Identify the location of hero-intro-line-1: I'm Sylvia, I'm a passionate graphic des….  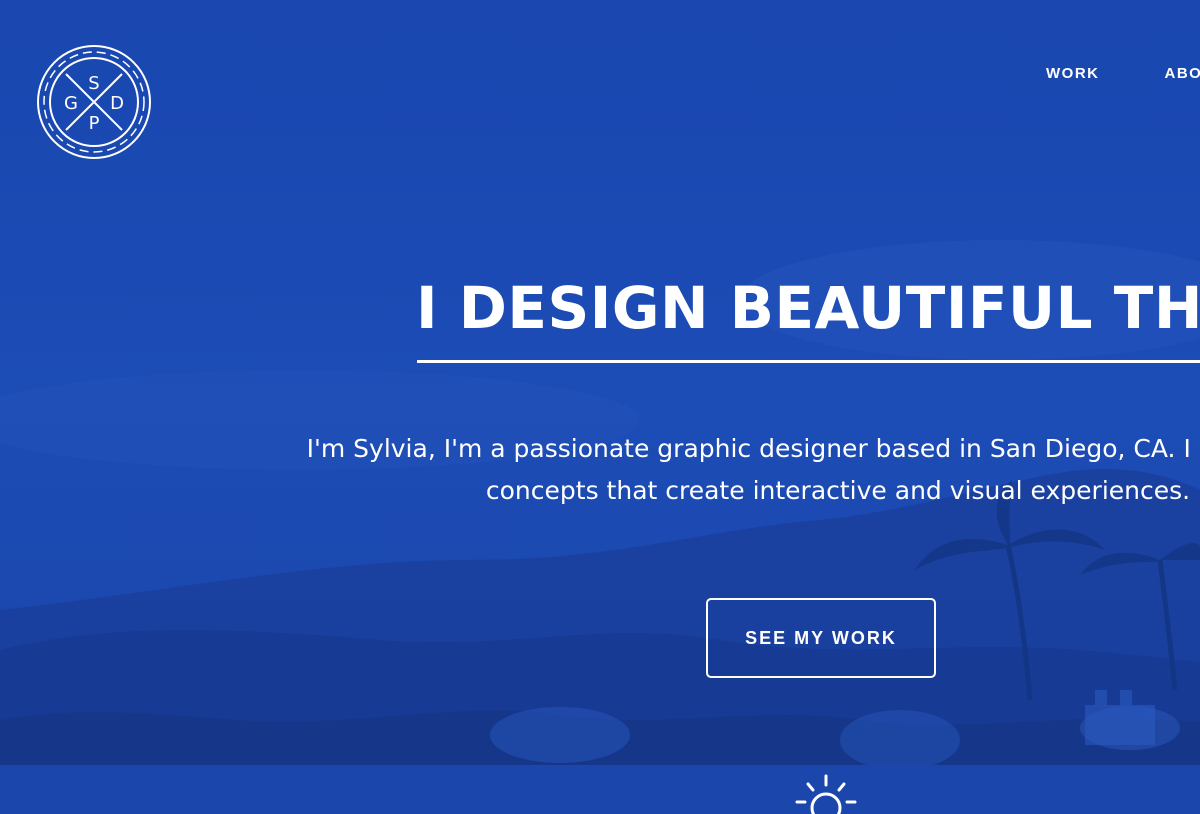
(753, 448).